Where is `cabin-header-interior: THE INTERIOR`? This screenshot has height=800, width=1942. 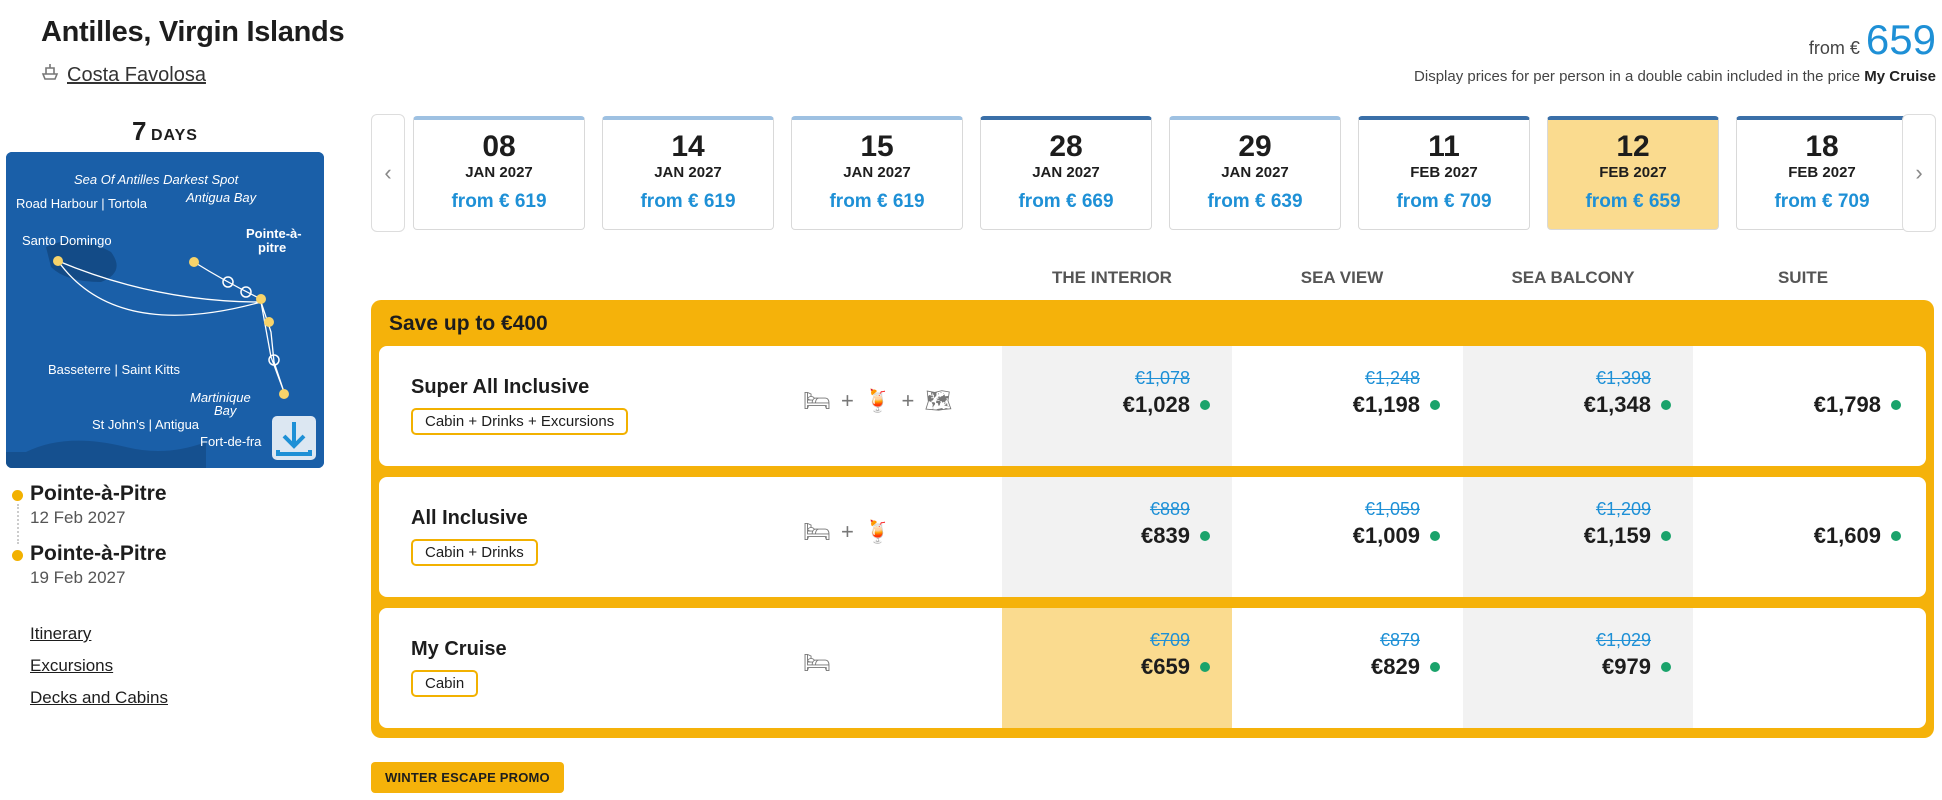 cabin-header-interior: THE INTERIOR is located at coordinates (1112, 277).